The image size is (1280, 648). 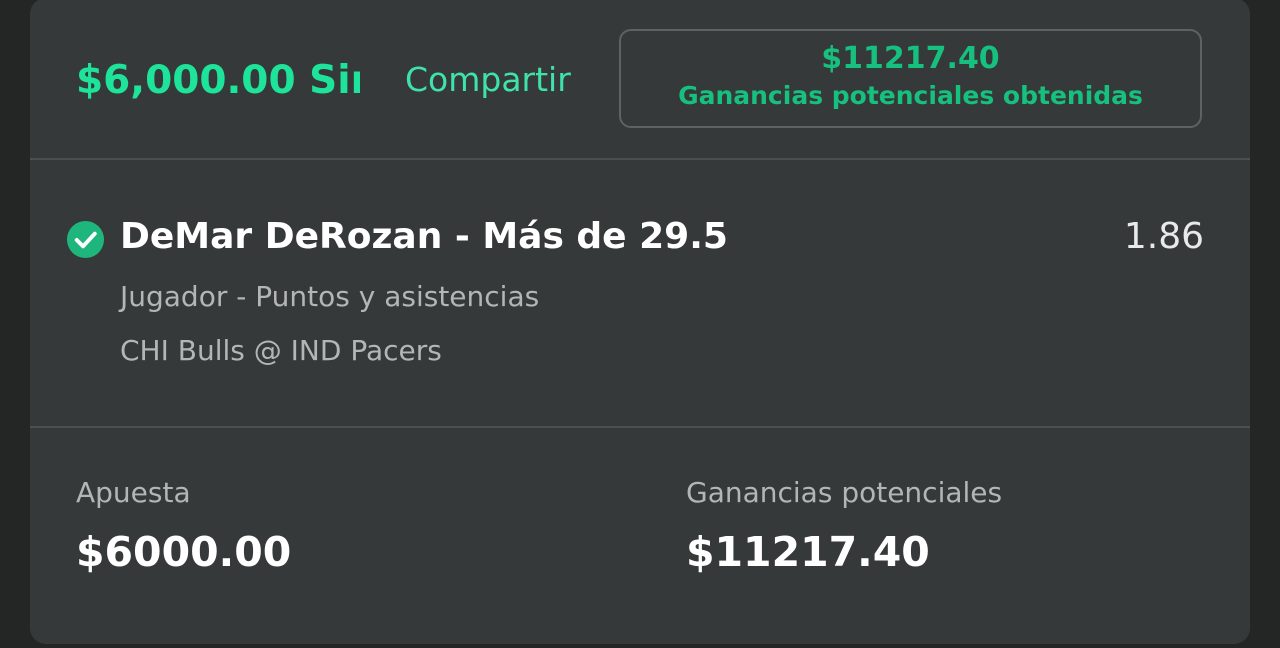 What do you see at coordinates (218, 80) in the screenshot?
I see `stake-title: $6,000.00 Simple` at bounding box center [218, 80].